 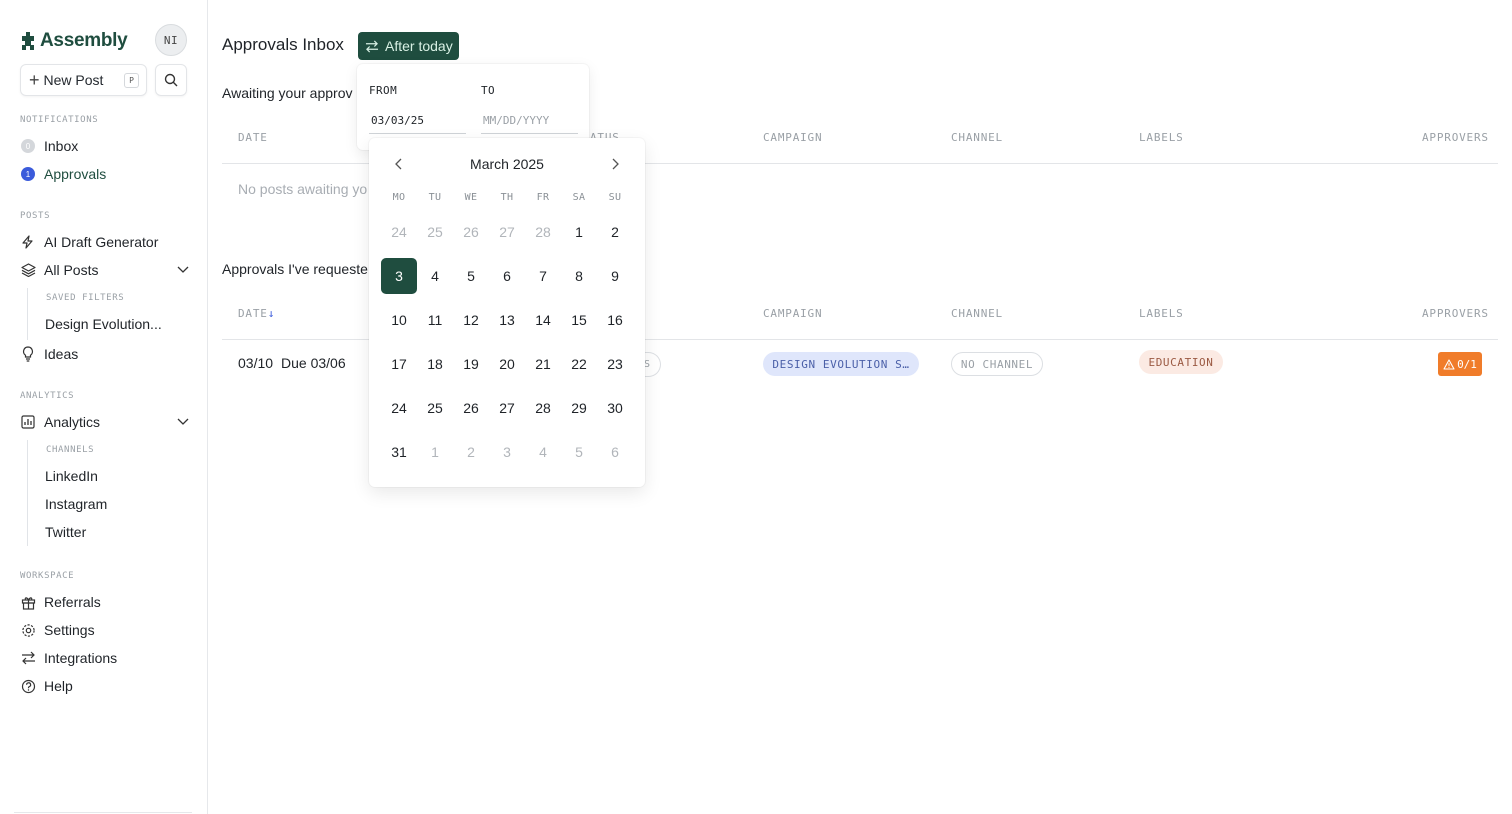 What do you see at coordinates (615, 364) in the screenshot?
I see `calendar-day: 23` at bounding box center [615, 364].